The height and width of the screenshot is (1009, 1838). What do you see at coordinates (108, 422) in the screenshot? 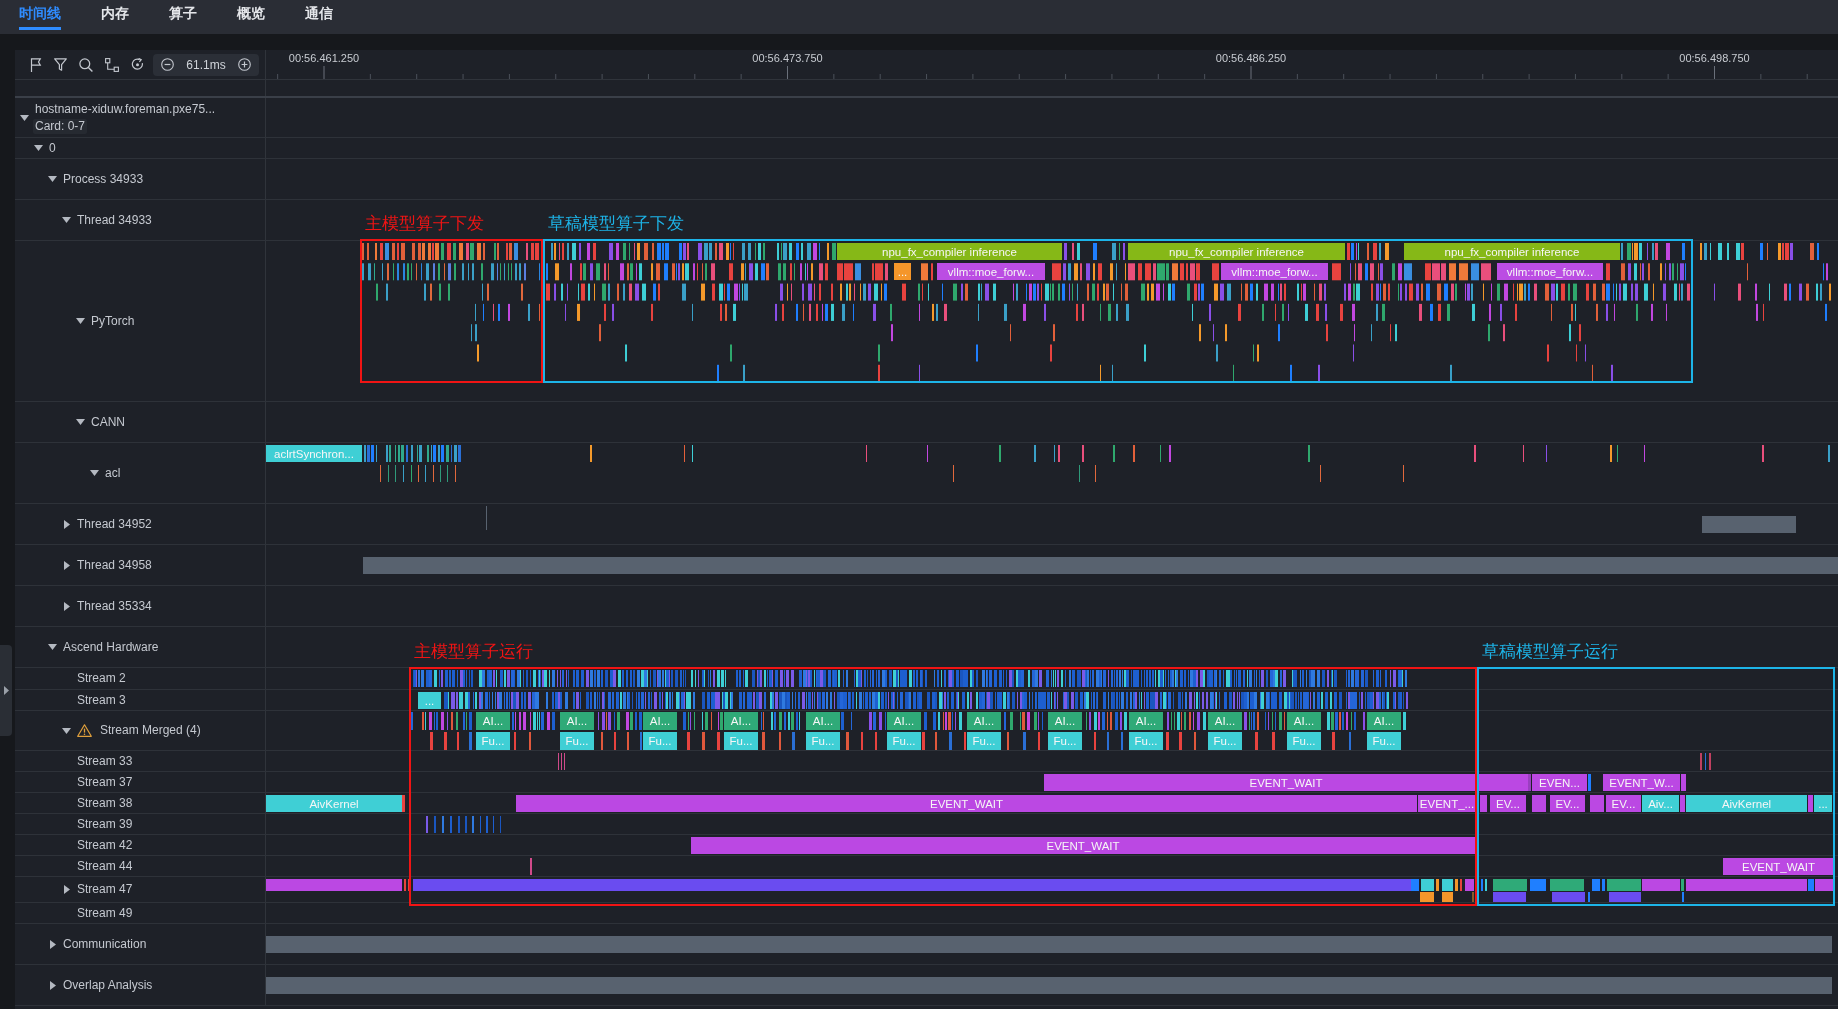
I see `track-label: CANN` at bounding box center [108, 422].